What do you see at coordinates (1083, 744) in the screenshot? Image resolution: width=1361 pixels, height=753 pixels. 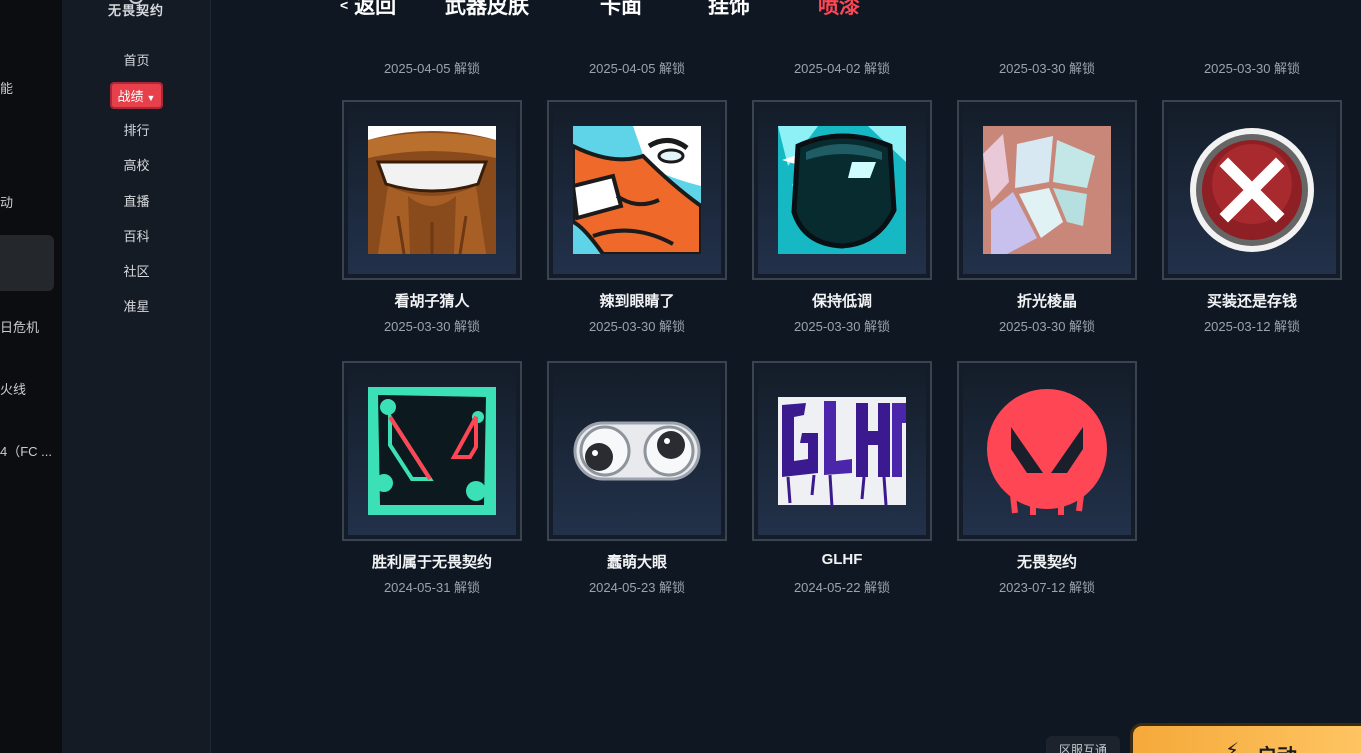 I see `region-badge: 区服互通` at bounding box center [1083, 744].